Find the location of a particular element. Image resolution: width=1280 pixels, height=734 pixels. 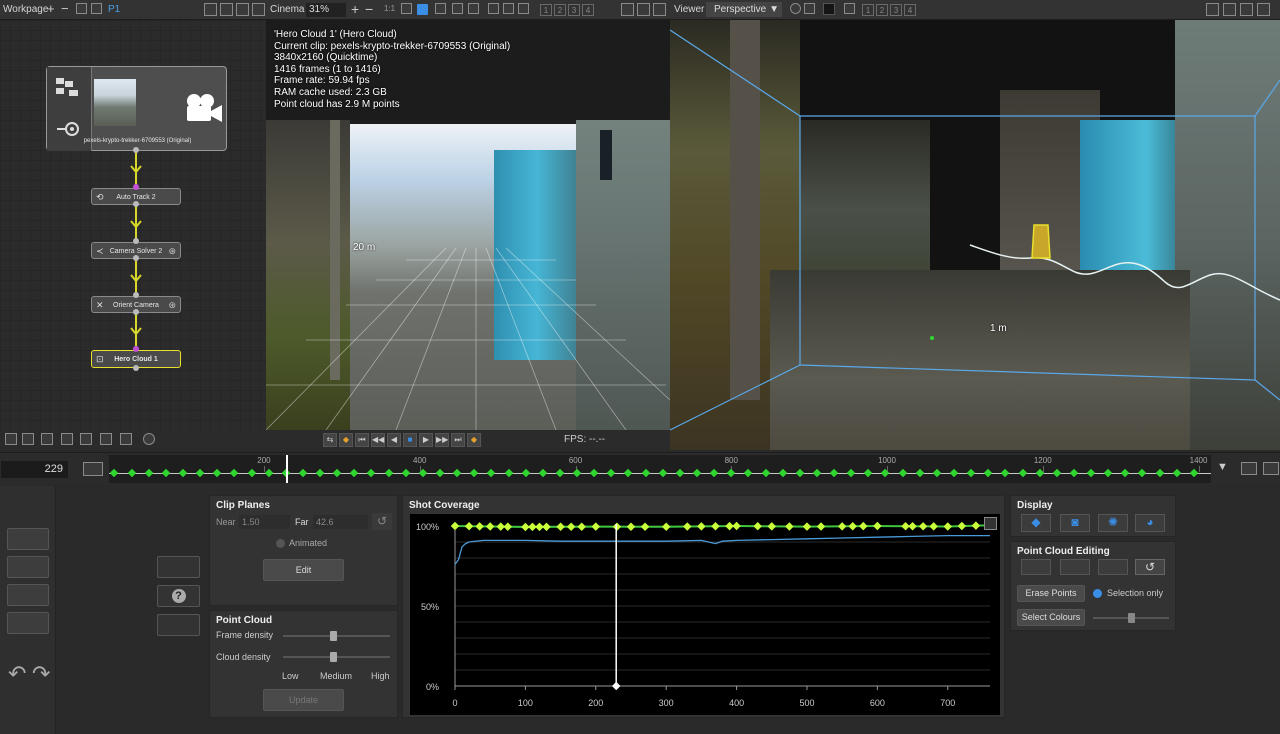

clip-node: pexels-krypto-trekker-6709553 (Original) is located at coordinates (136, 108).